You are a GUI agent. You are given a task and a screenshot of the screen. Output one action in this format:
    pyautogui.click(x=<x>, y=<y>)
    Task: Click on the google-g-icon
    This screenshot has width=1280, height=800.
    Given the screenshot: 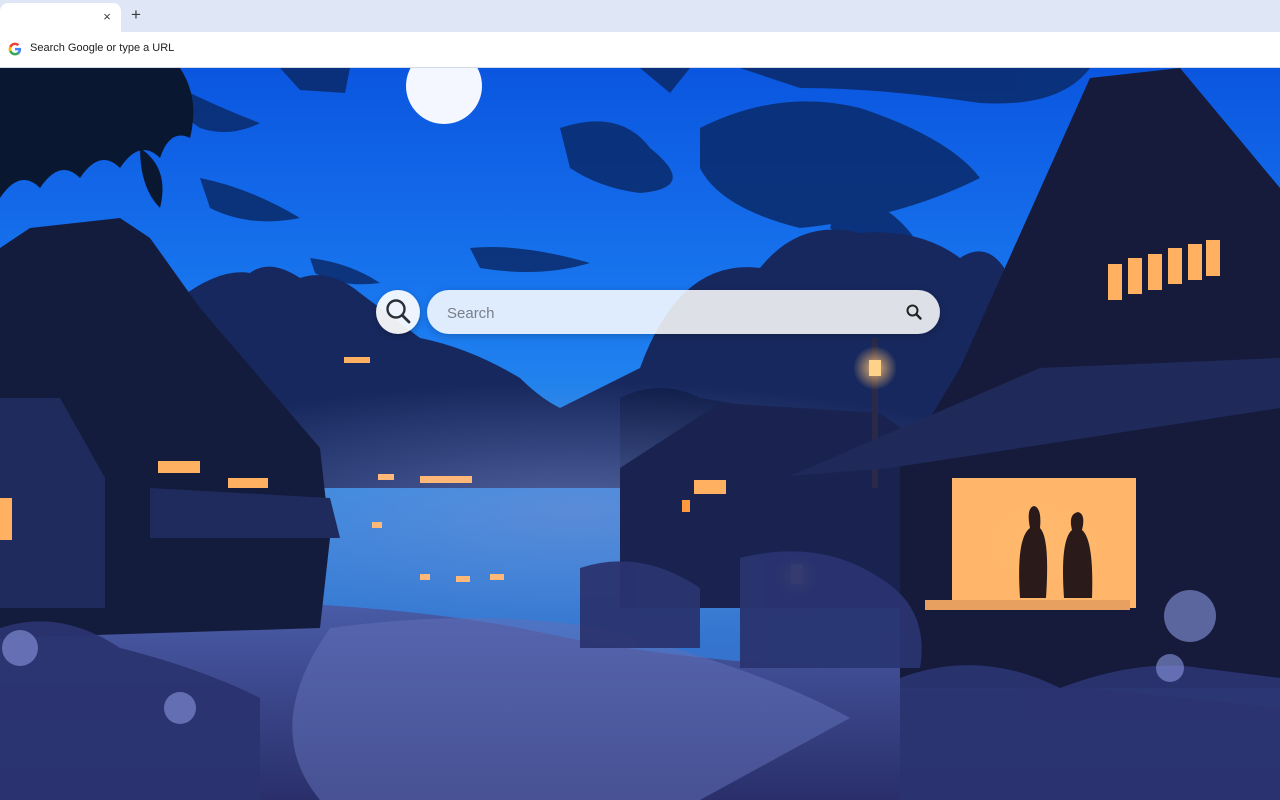 What is the action you would take?
    pyautogui.click(x=15, y=49)
    